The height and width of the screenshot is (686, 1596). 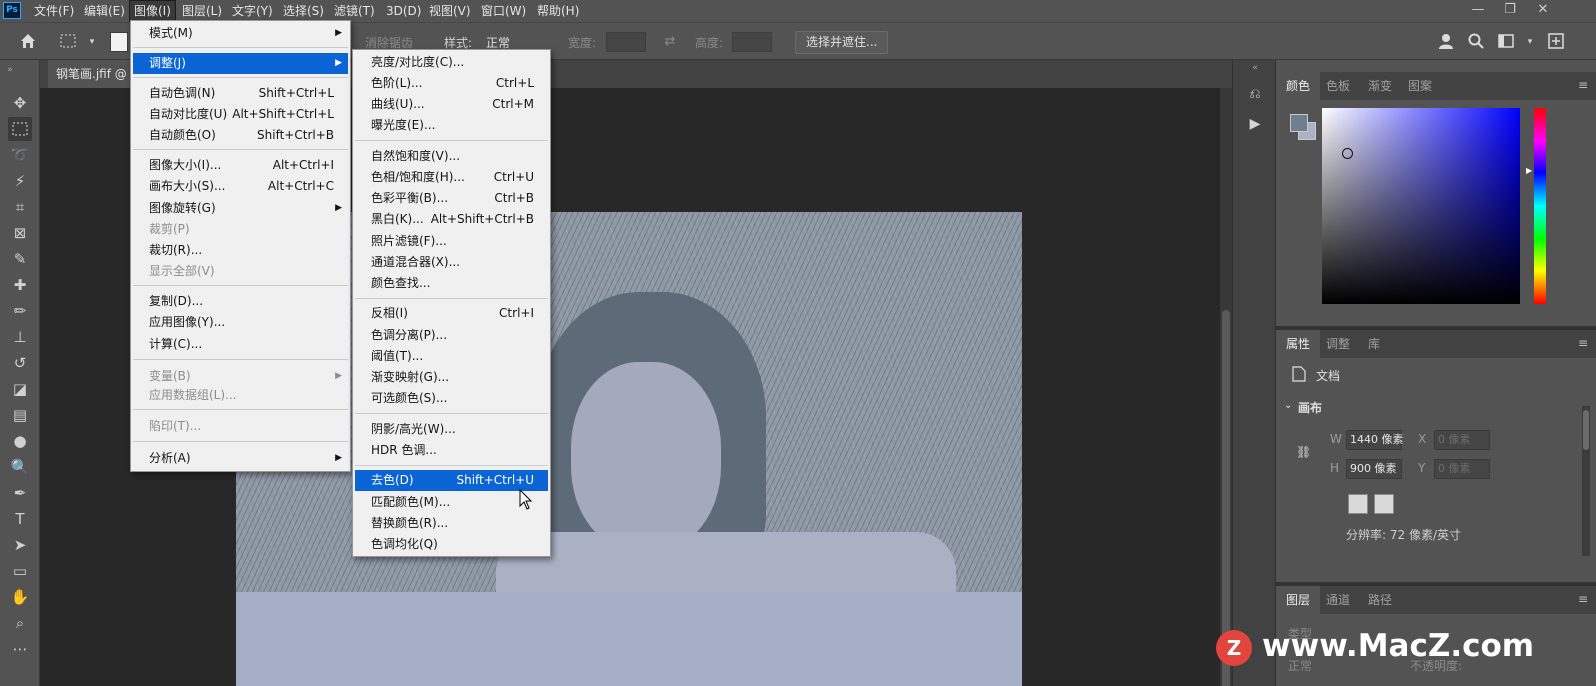 I want to click on menu-item-black-white: 黑白(K)... Alt+Shift+Ctrl+B, so click(x=451, y=219).